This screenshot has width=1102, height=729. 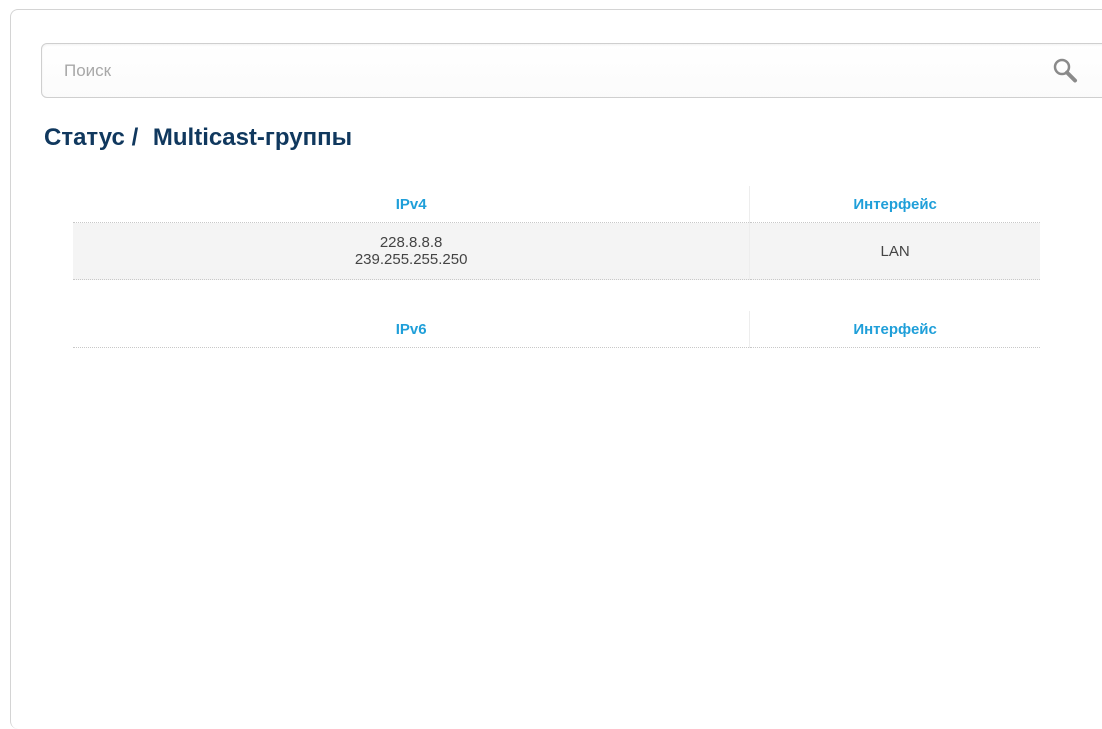 I want to click on interface-cell: LAN, so click(x=894, y=251).